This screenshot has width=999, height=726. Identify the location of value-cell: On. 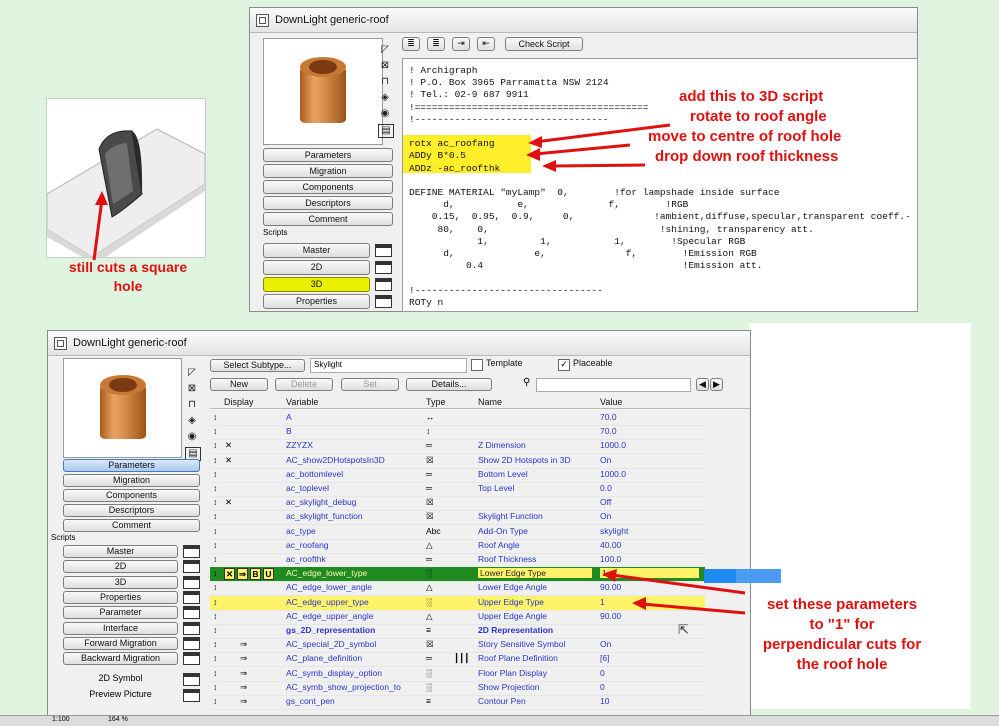
(606, 644).